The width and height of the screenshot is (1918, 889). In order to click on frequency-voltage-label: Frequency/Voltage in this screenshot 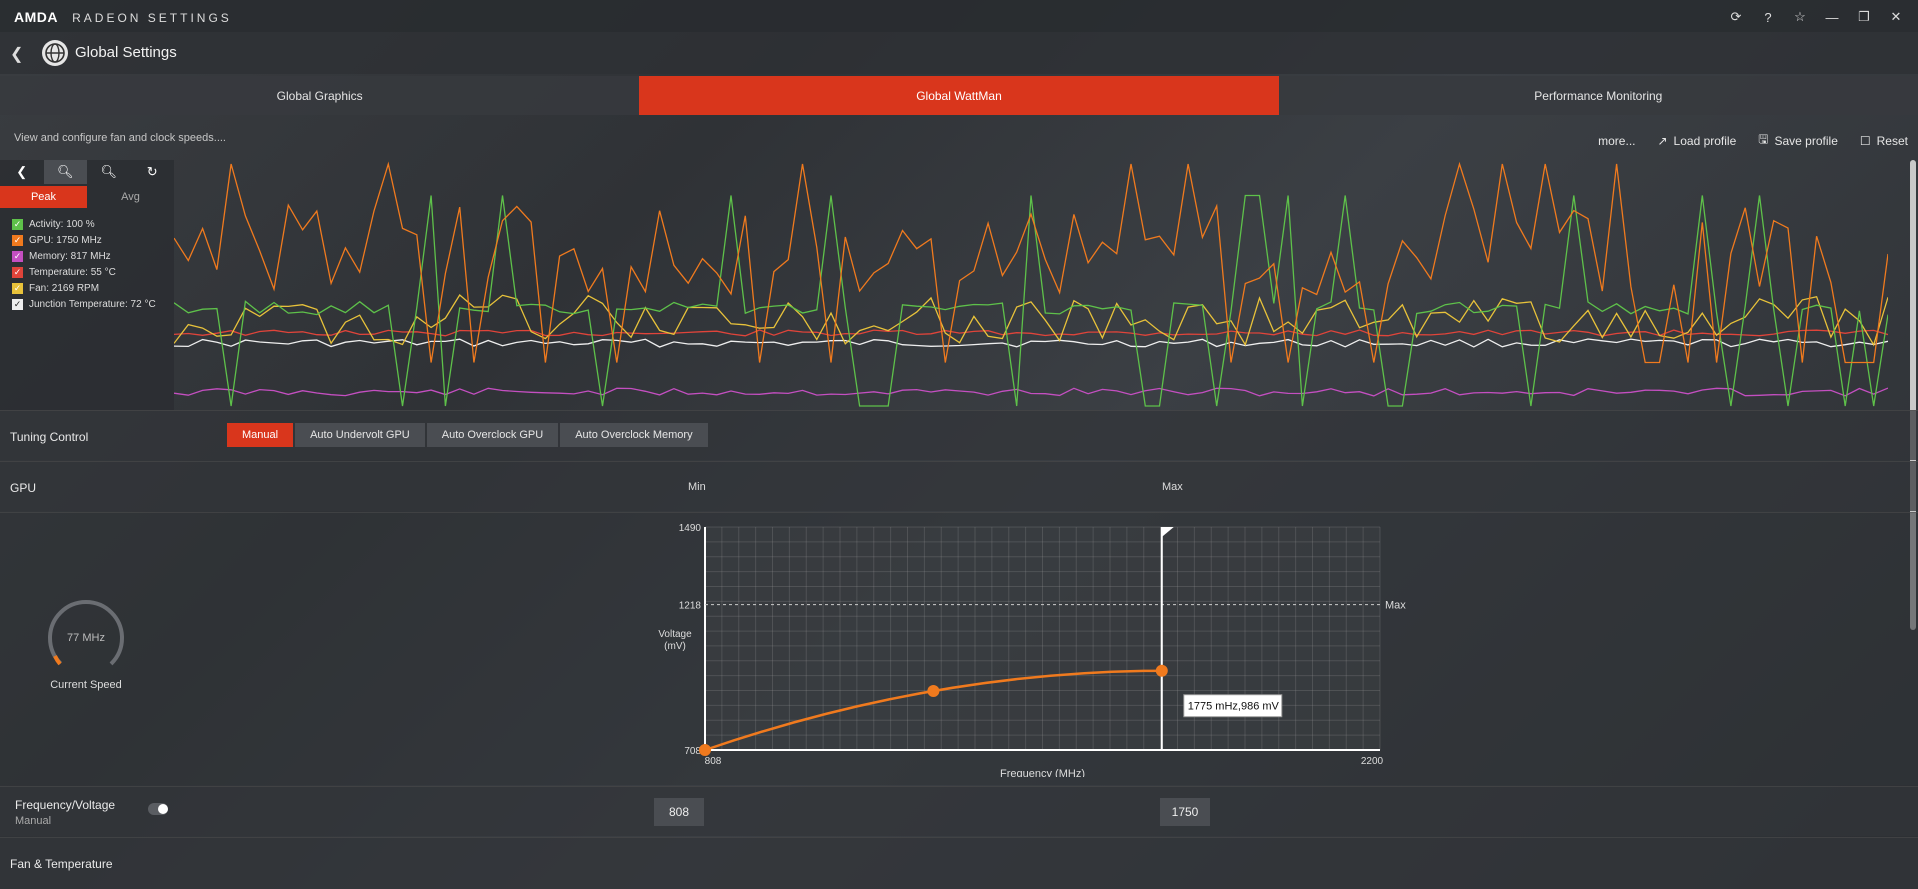, I will do `click(65, 805)`.